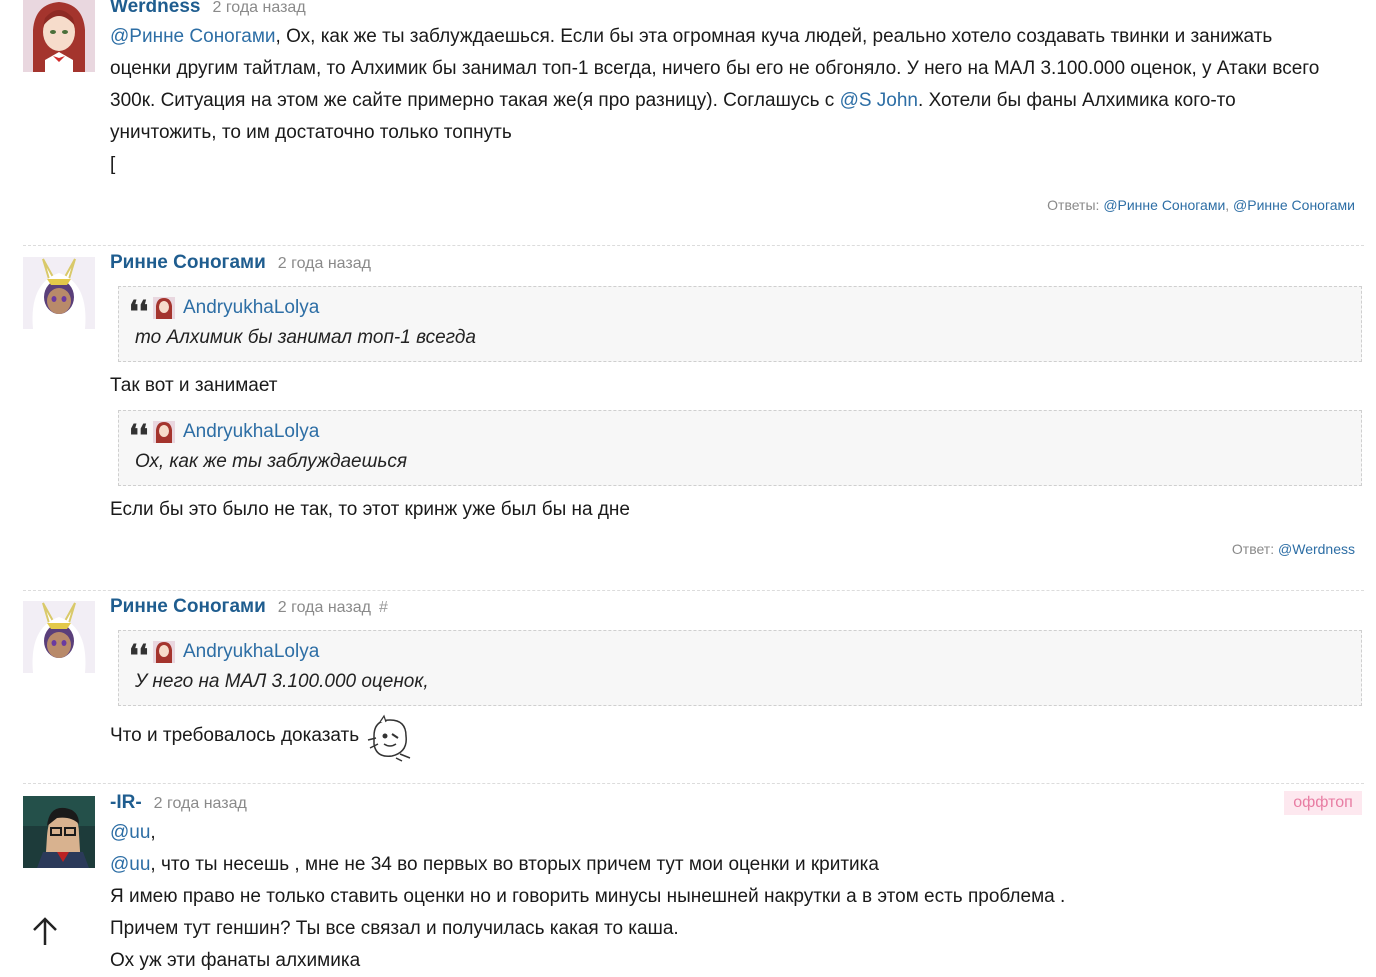 Image resolution: width=1376 pixels, height=977 pixels. I want to click on offtopic-badge: оффтоп, so click(1323, 803).